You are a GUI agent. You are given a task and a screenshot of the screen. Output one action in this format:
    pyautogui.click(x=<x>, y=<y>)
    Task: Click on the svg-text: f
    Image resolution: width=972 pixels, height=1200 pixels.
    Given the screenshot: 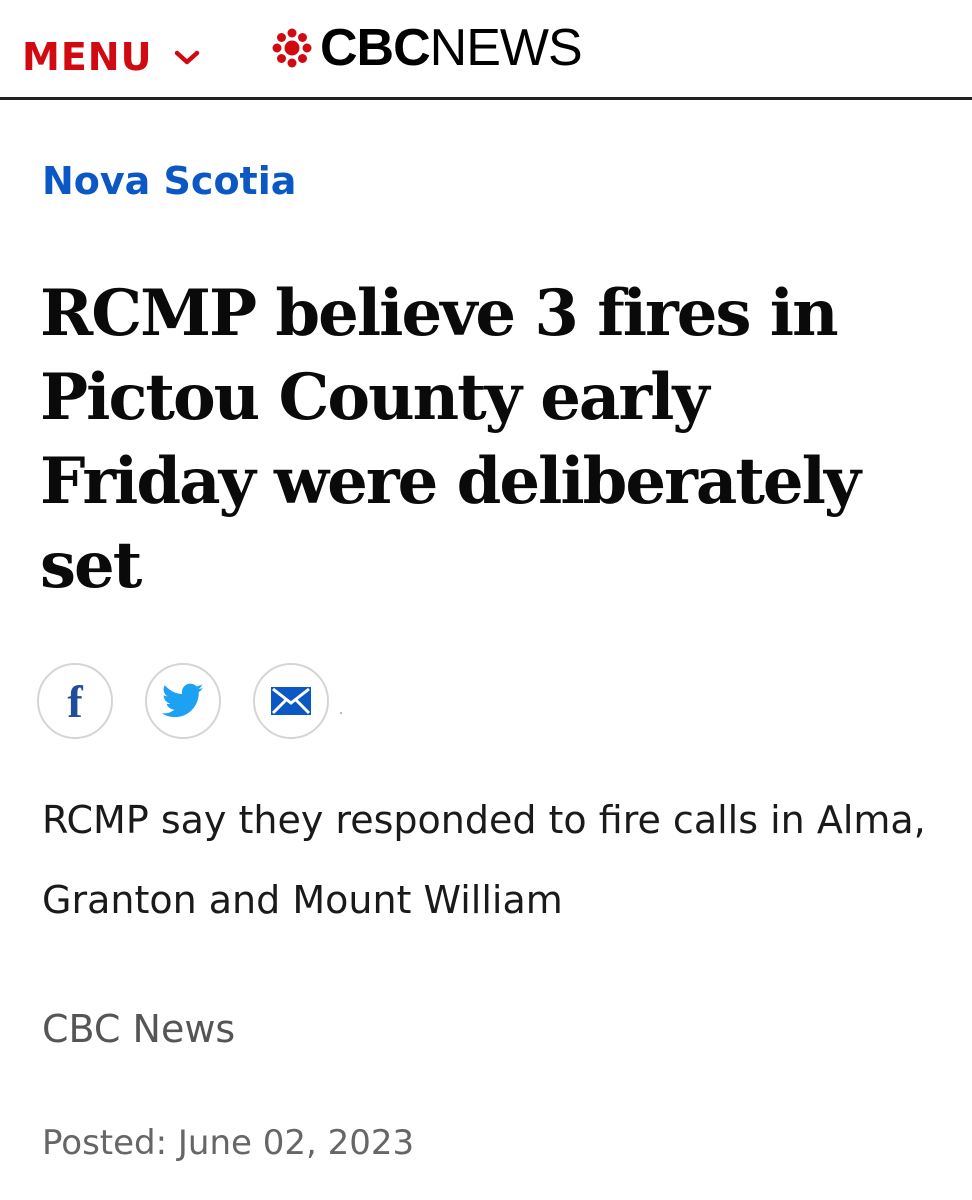 What is the action you would take?
    pyautogui.click(x=75, y=701)
    